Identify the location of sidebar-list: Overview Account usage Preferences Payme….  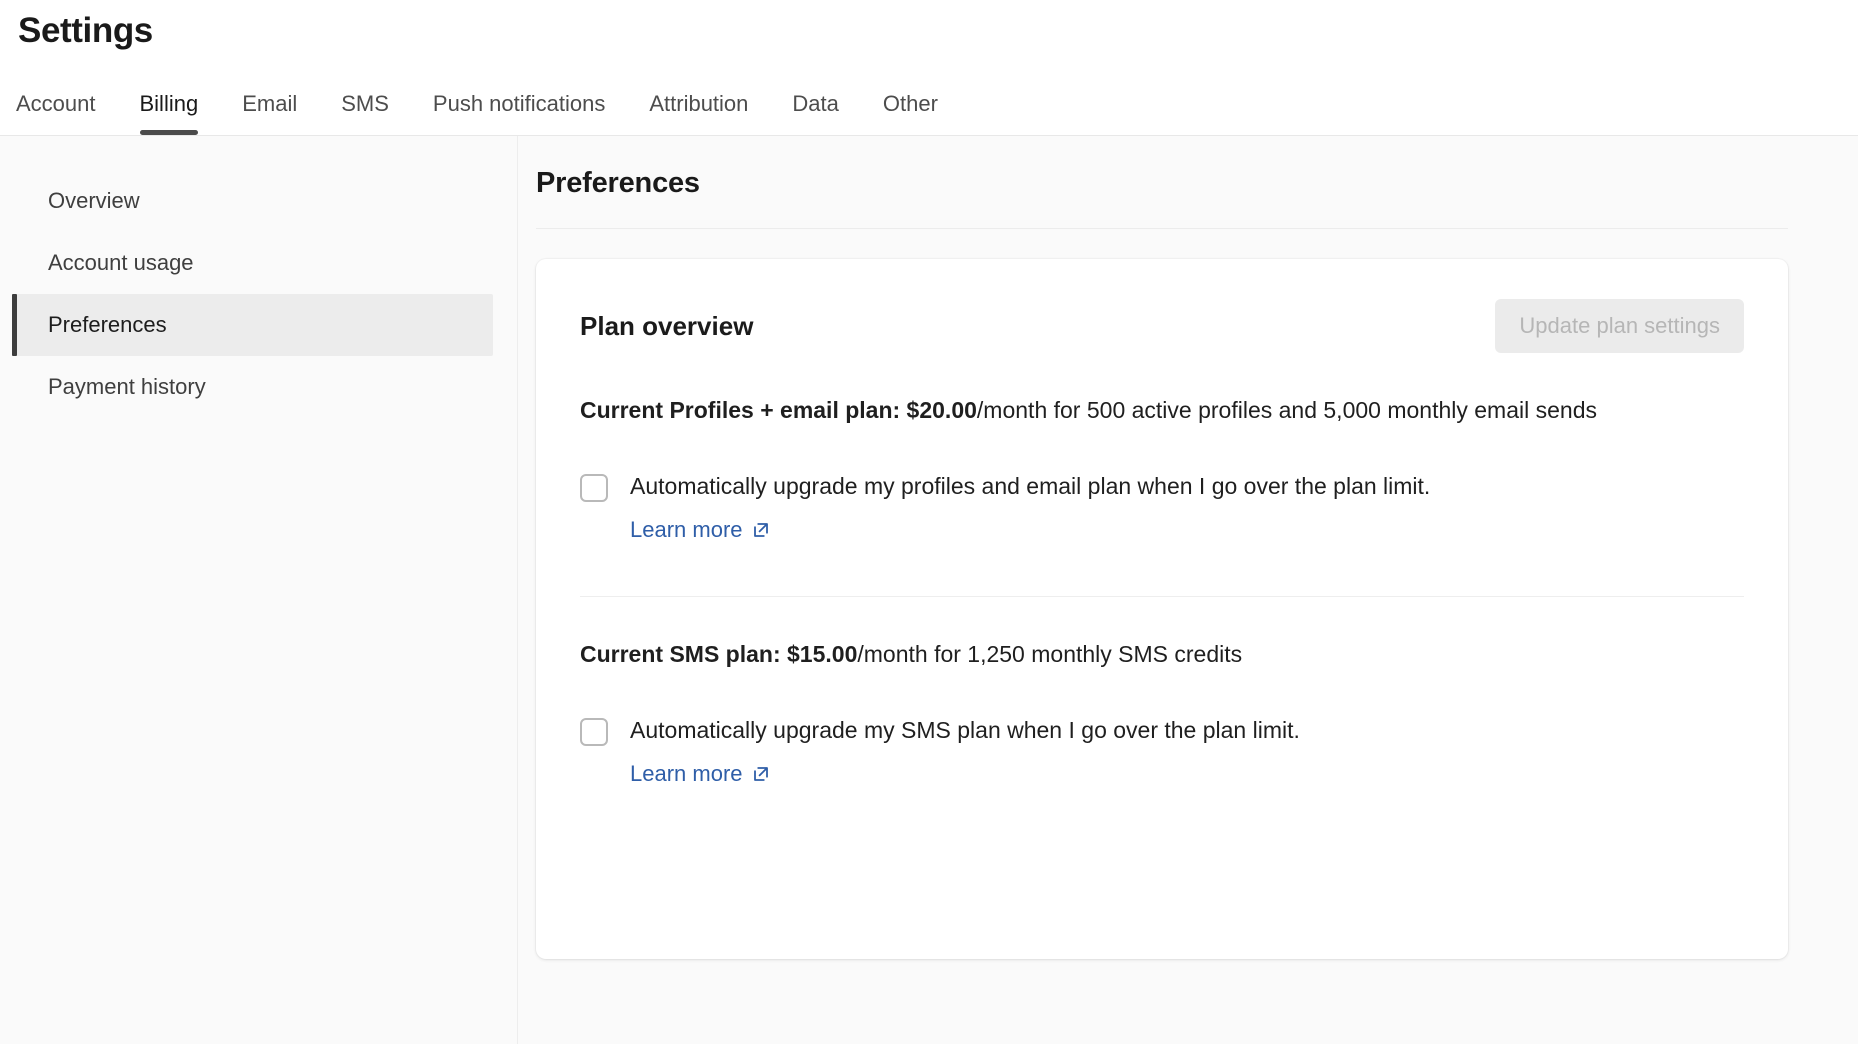
(258, 294).